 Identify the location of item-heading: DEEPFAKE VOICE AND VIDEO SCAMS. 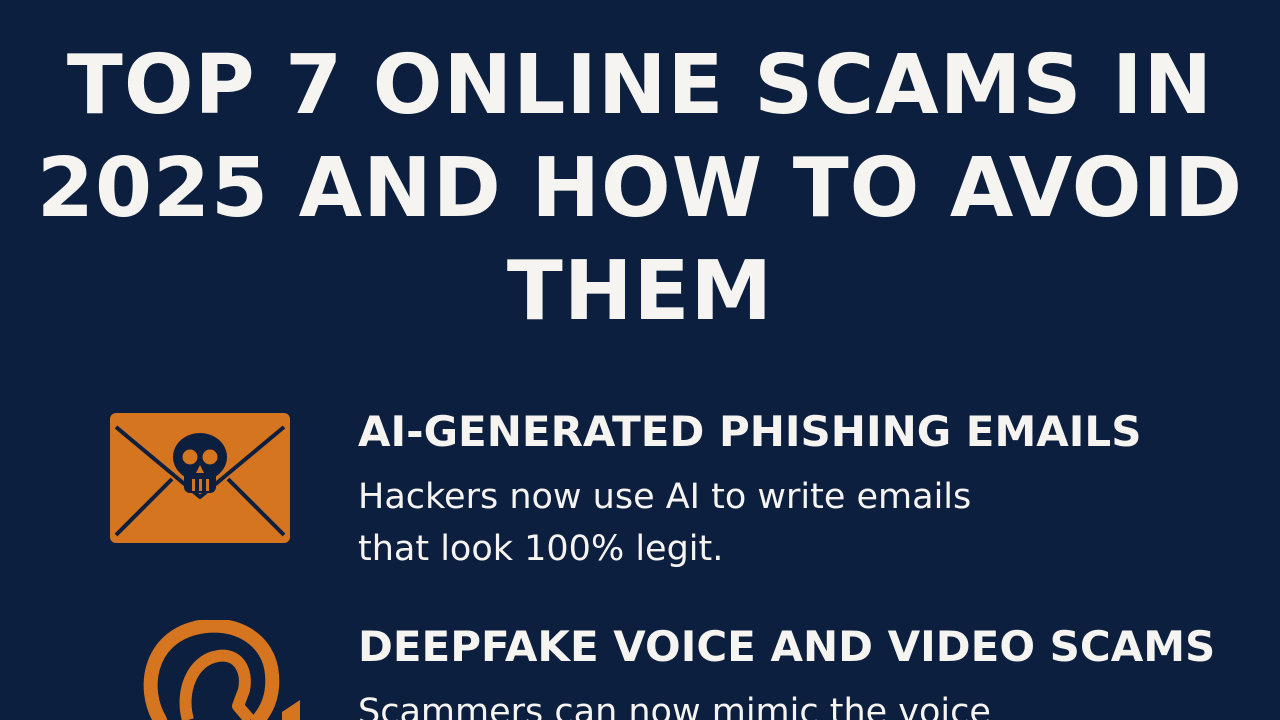
(787, 646).